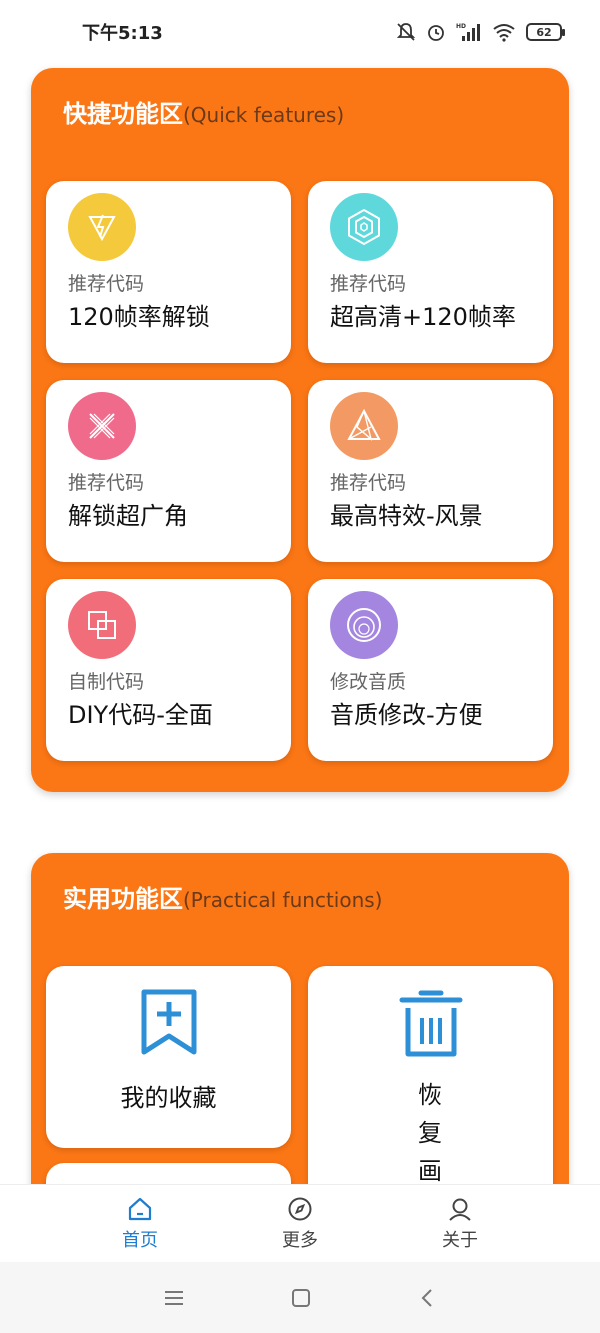 The height and width of the screenshot is (1333, 600). Describe the element at coordinates (460, 1224) in the screenshot. I see `nav-about: 关于` at that location.